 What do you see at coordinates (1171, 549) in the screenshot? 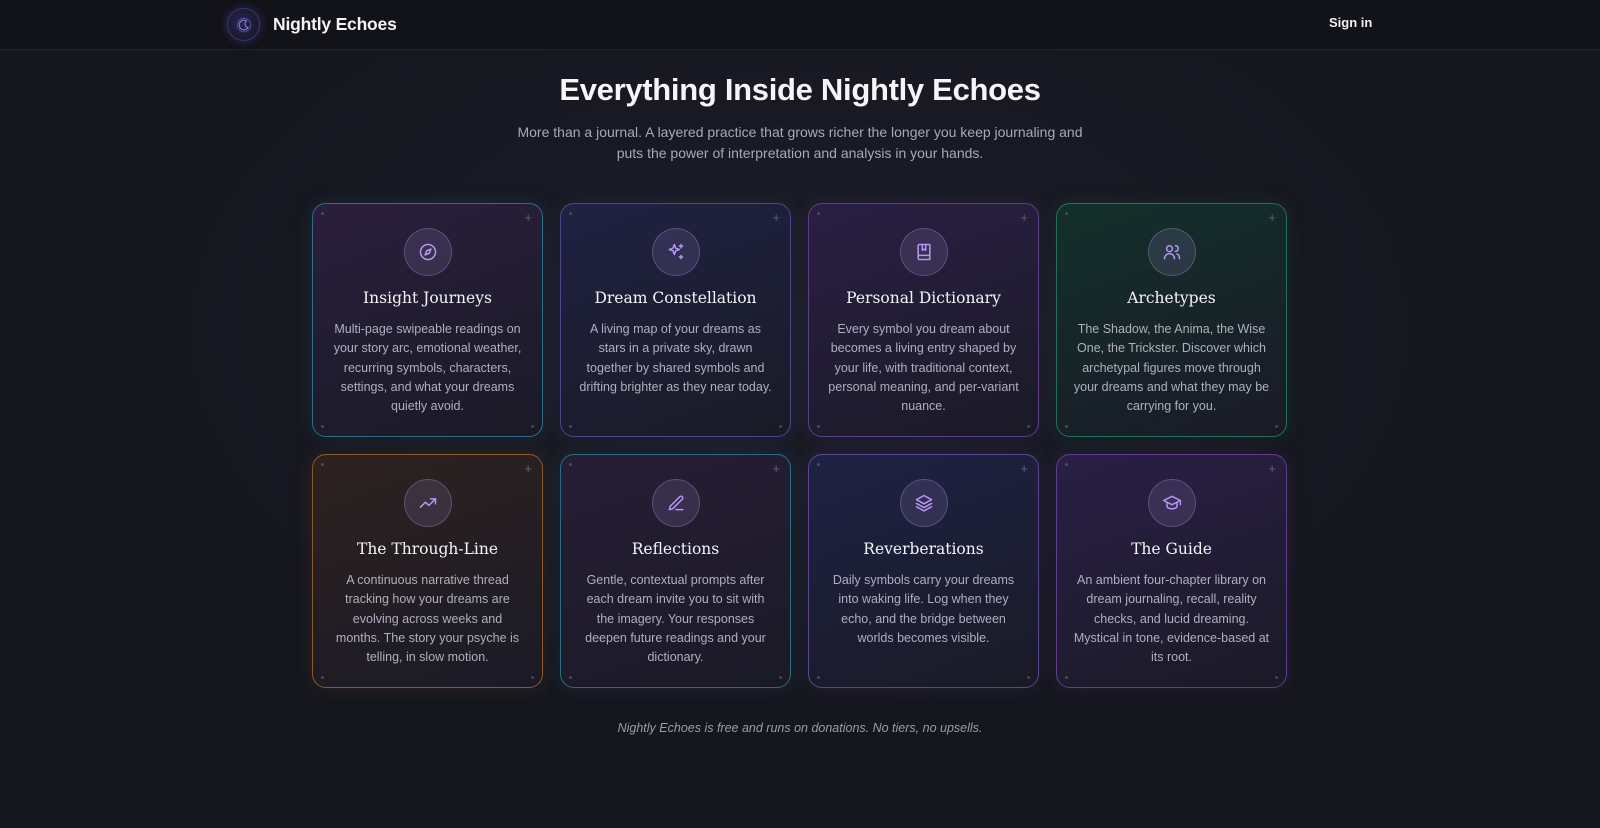
I see `feature-title: The Guide` at bounding box center [1171, 549].